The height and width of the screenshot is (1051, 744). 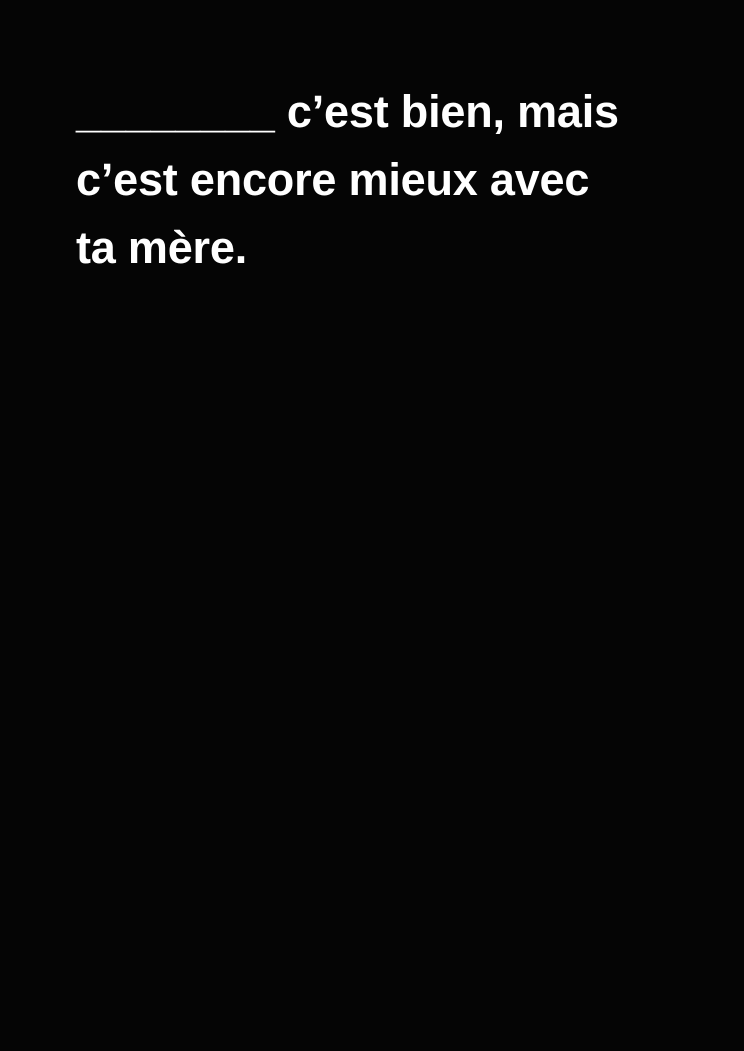 What do you see at coordinates (161, 247) in the screenshot?
I see `card-prompt-line-3: ta mère.` at bounding box center [161, 247].